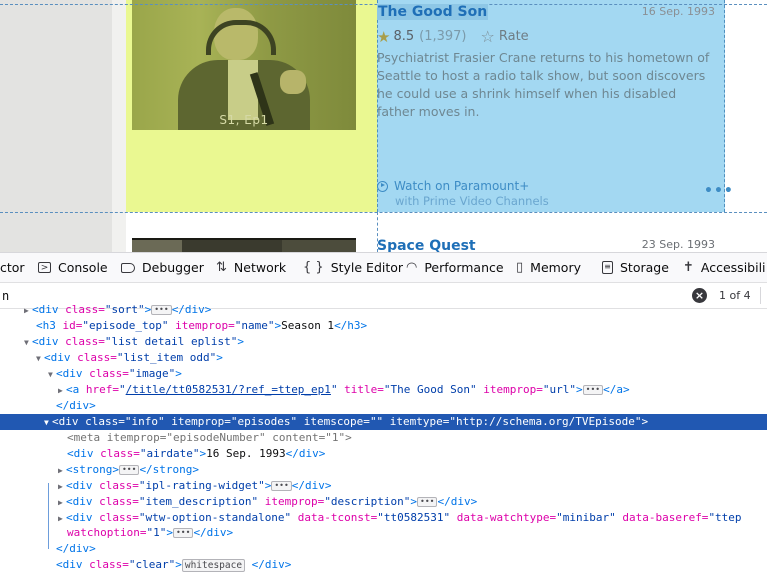 The width and height of the screenshot is (767, 577). What do you see at coordinates (334, 517) in the screenshot?
I see `attr-name: data-tconst=` at bounding box center [334, 517].